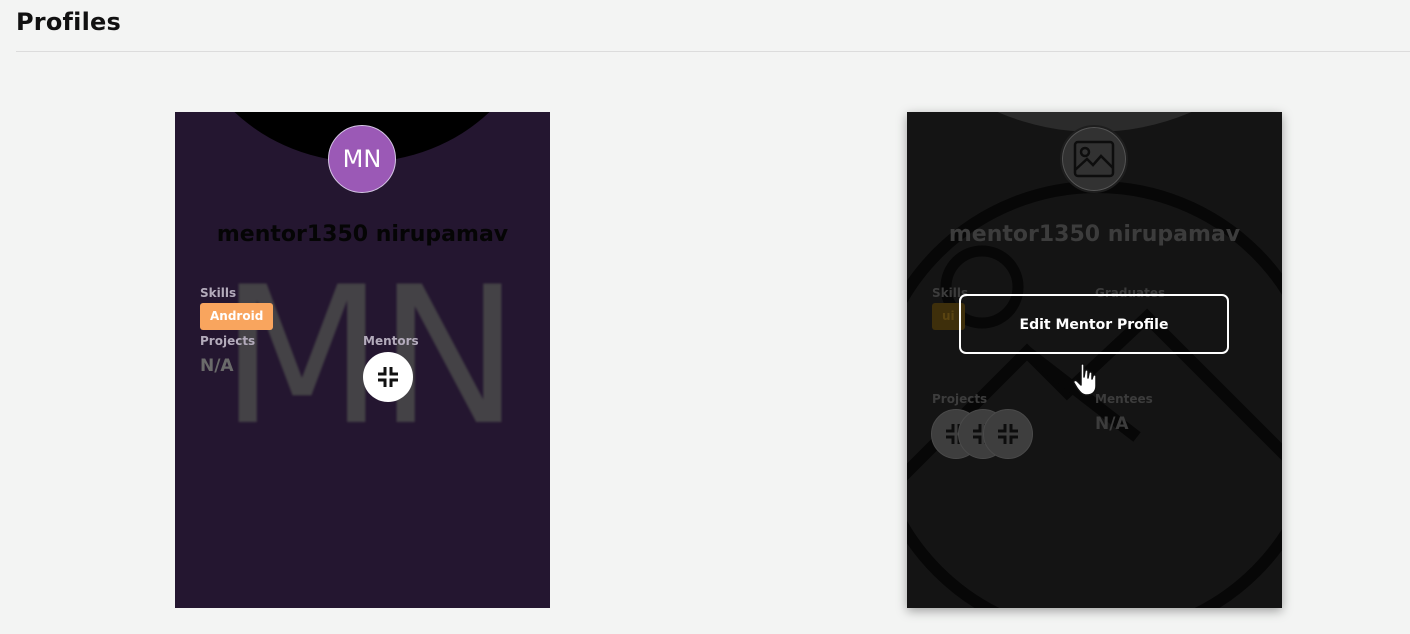 Image resolution: width=1410 pixels, height=634 pixels. I want to click on avatar: MN, so click(362, 159).